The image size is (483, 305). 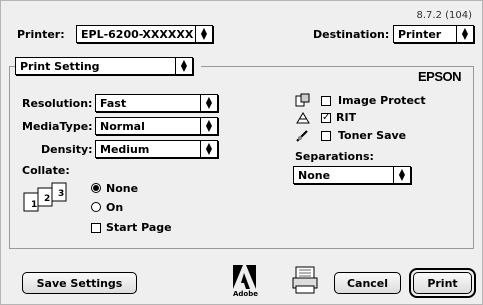 What do you see at coordinates (303, 118) in the screenshot?
I see `rit-icon` at bounding box center [303, 118].